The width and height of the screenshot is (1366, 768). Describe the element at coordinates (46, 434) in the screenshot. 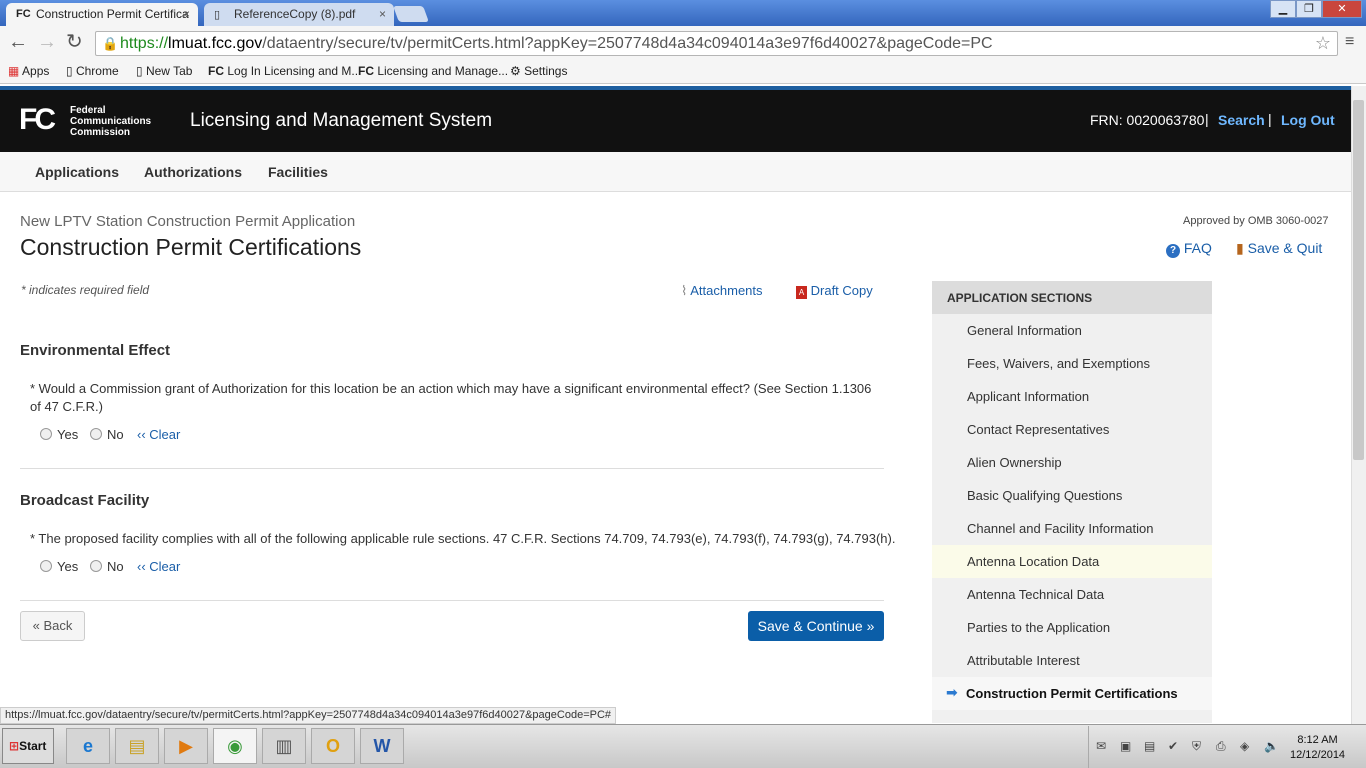

I see `environmental-yes-radio` at that location.